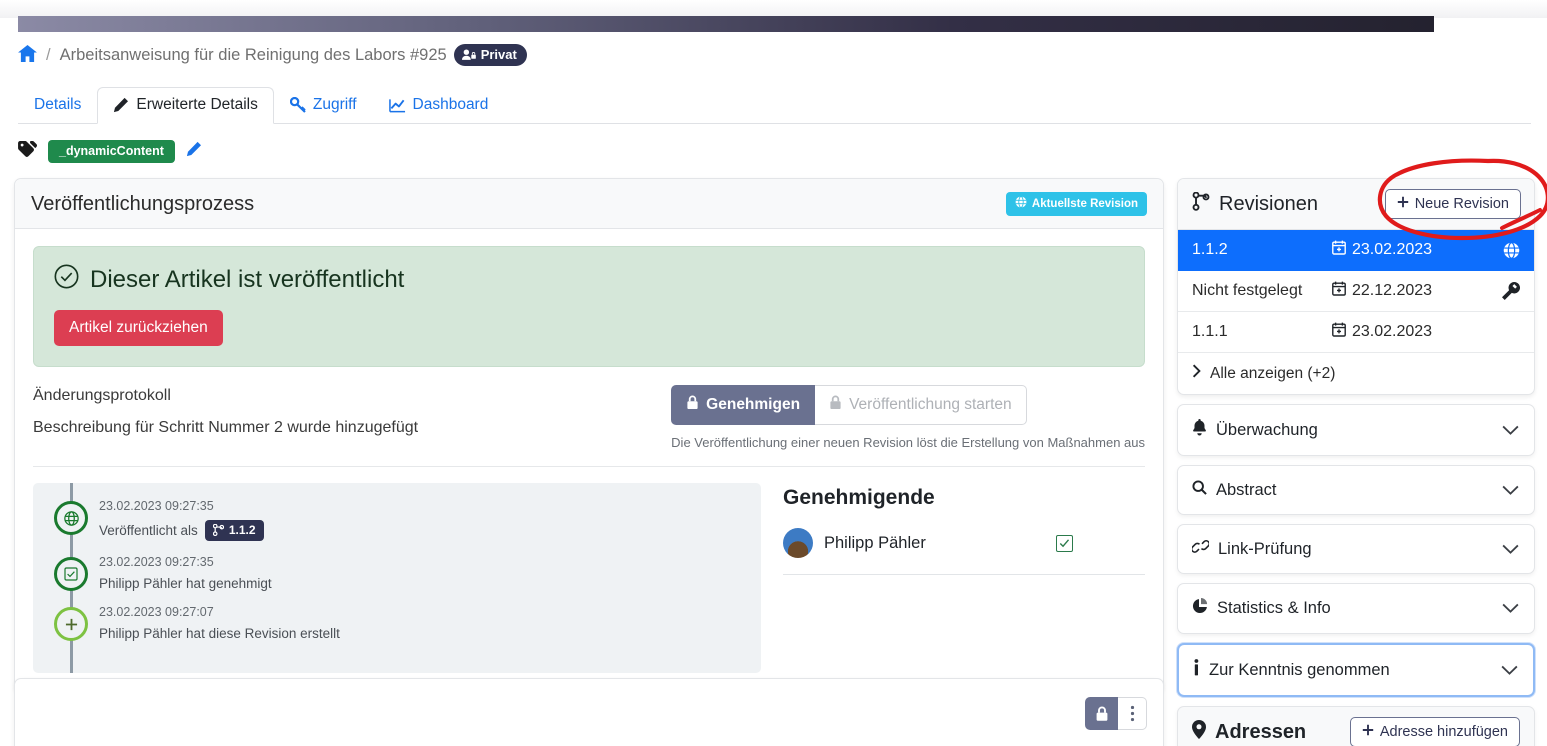  I want to click on page-title: Veröffentlichungsprozess, so click(143, 203).